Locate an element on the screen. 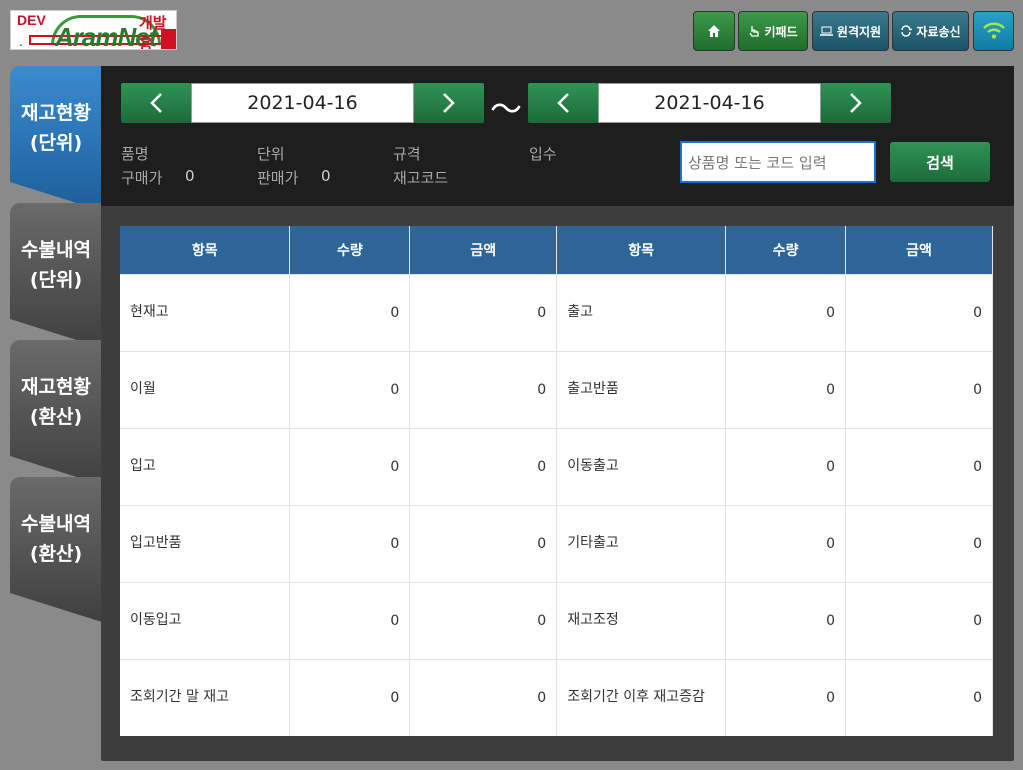 Image resolution: width=1023 pixels, height=770 pixels. app-logo: DEV . AramNet 개발용 is located at coordinates (93, 30).